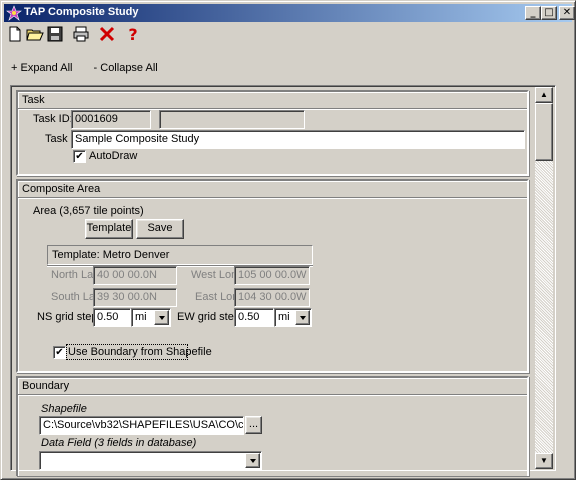 Image resolution: width=576 pixels, height=480 pixels. Describe the element at coordinates (140, 352) in the screenshot. I see `use-boundary-label: Use Boundary from Shapefile` at that location.